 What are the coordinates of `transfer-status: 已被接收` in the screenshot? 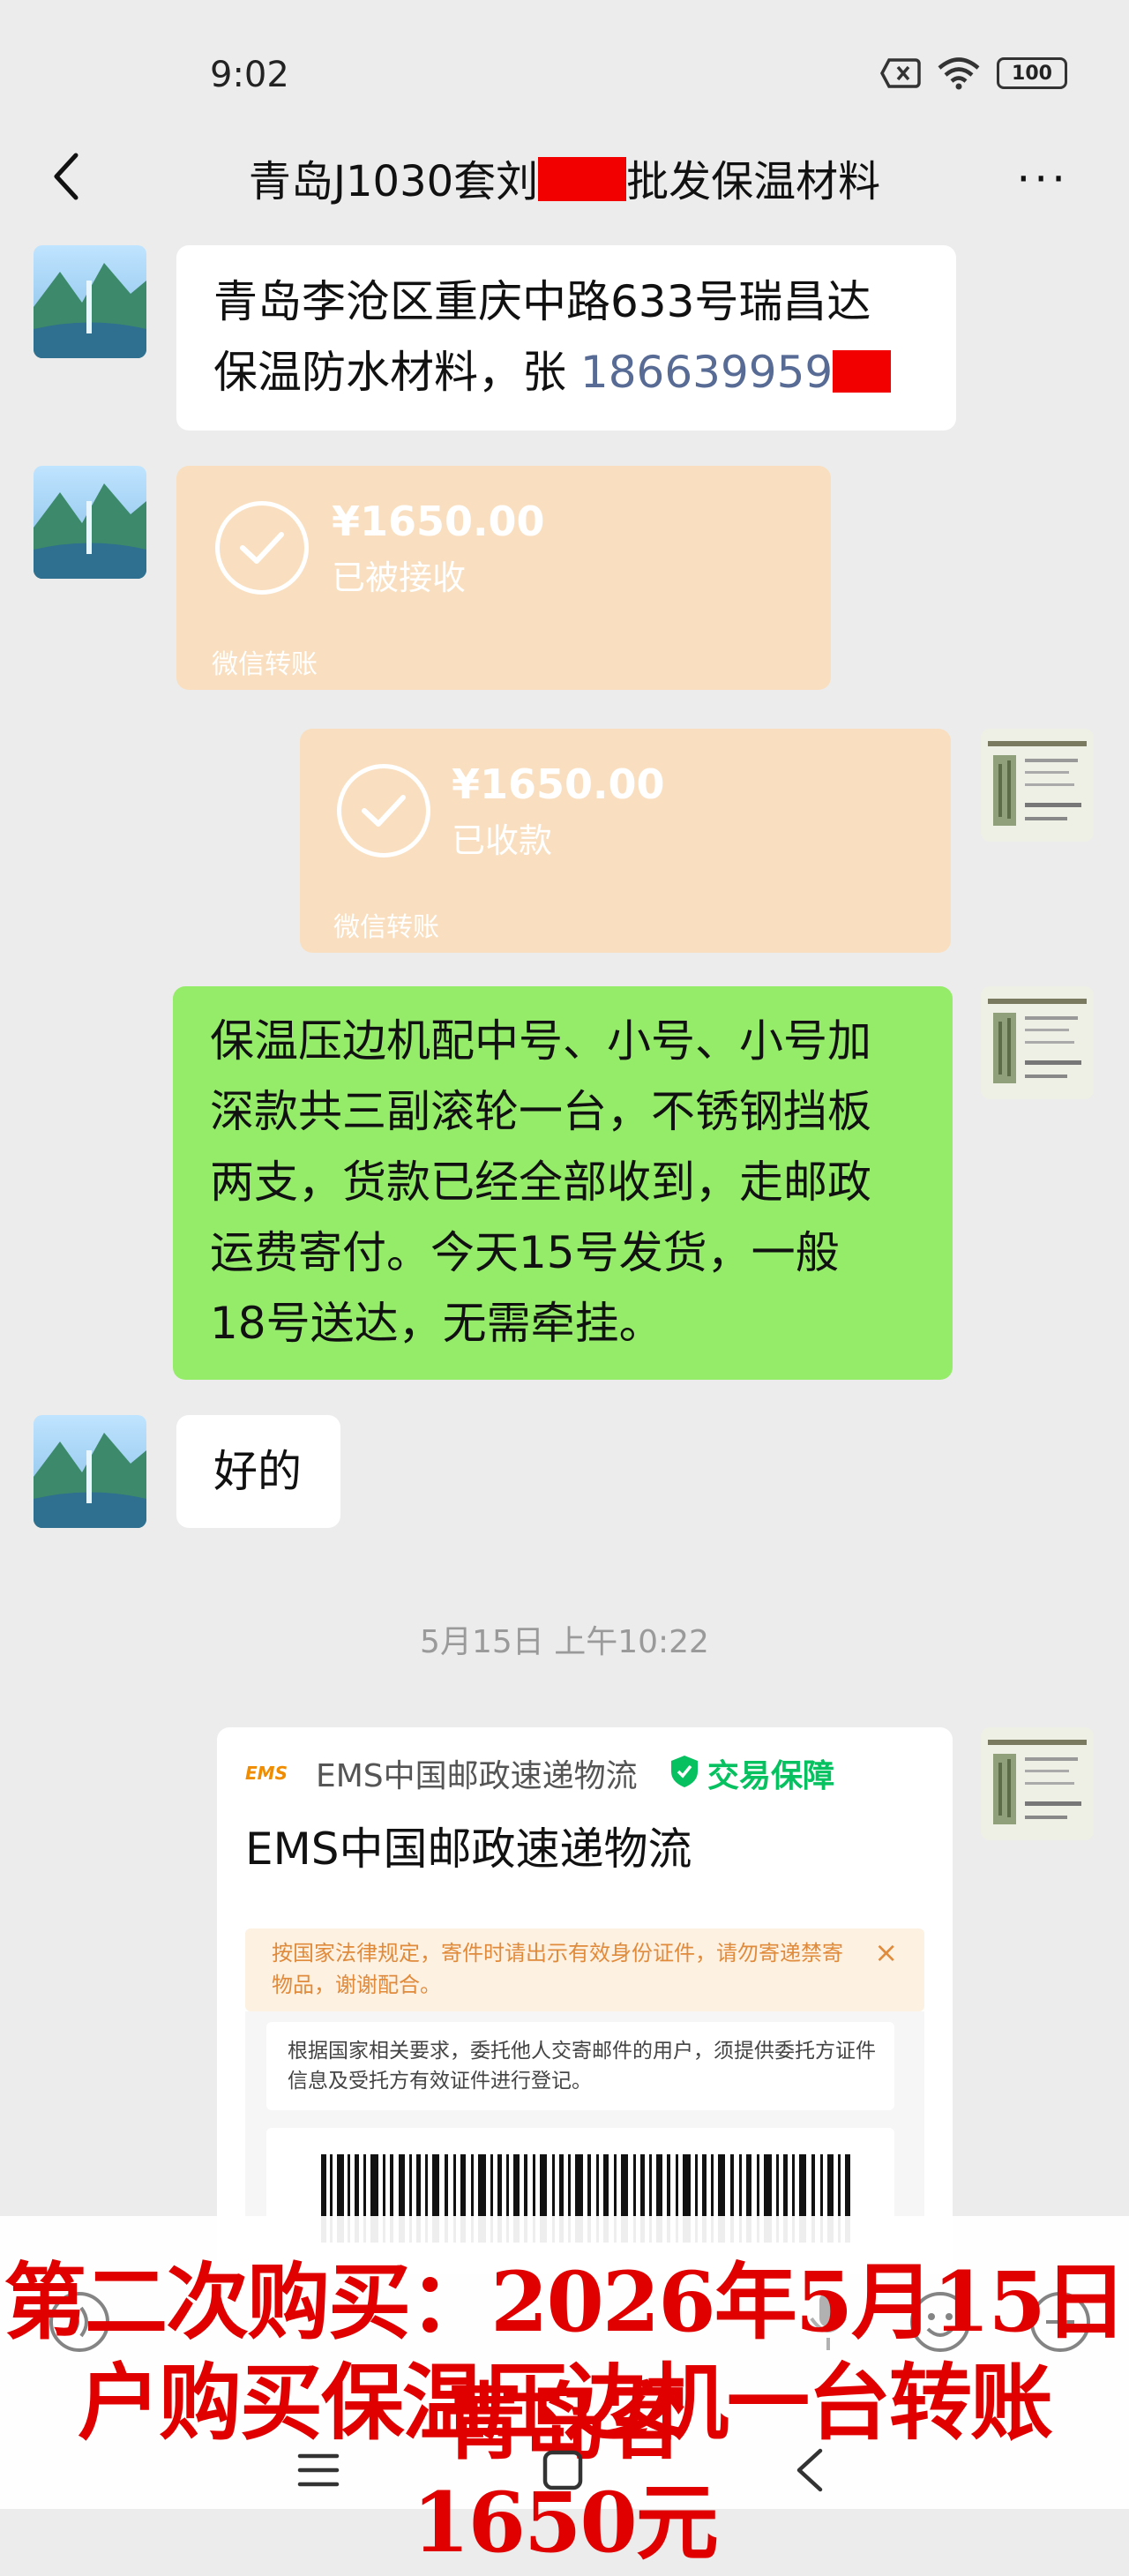 It's located at (400, 578).